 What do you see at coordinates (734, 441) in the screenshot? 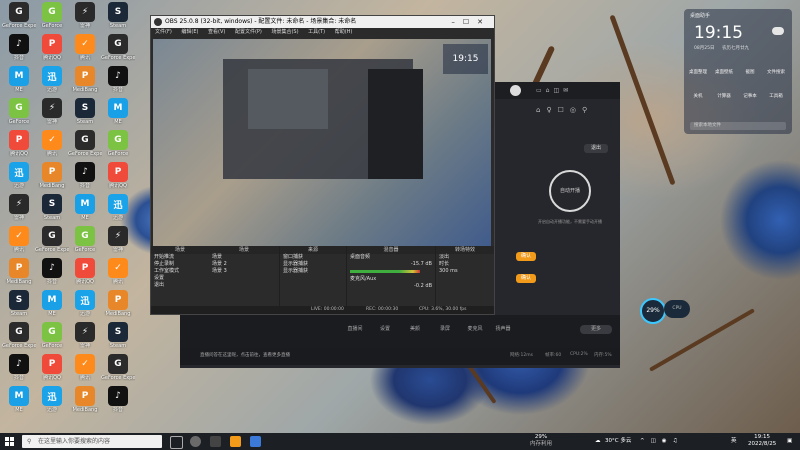
I see `lang-indicator: 英` at bounding box center [734, 441].